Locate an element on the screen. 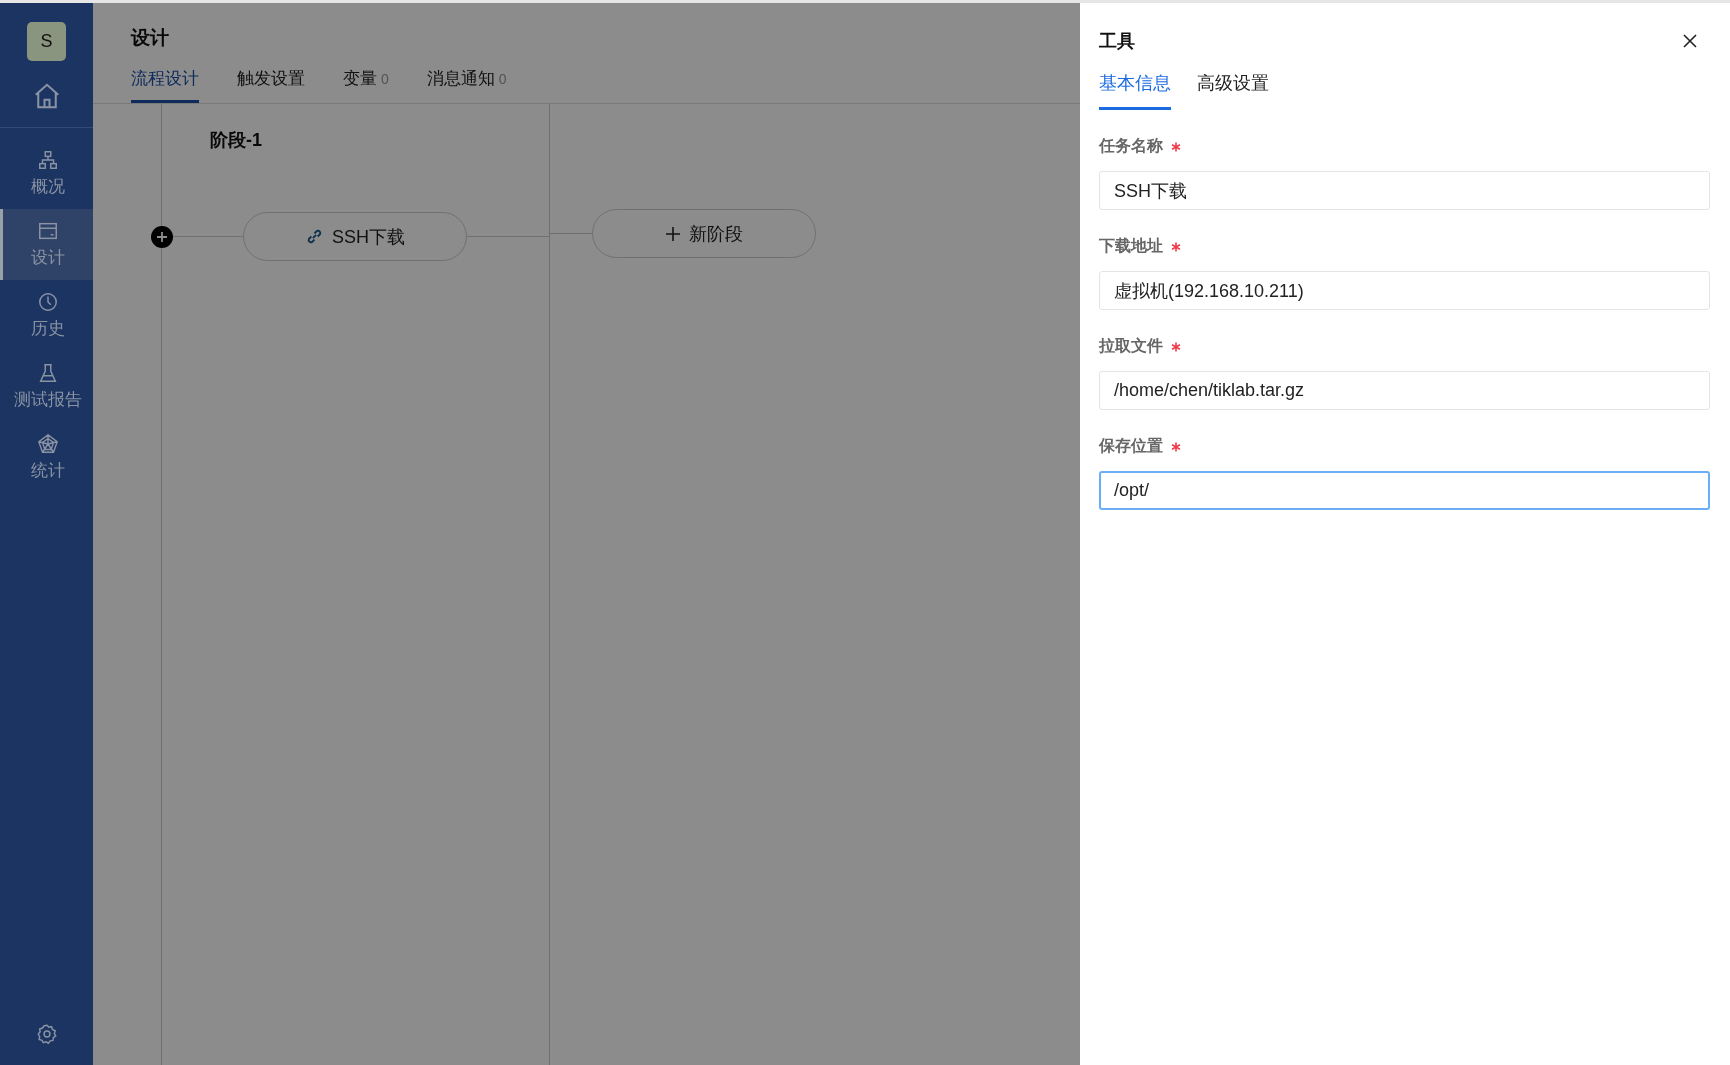  input-field: SSH下载 is located at coordinates (1404, 190).